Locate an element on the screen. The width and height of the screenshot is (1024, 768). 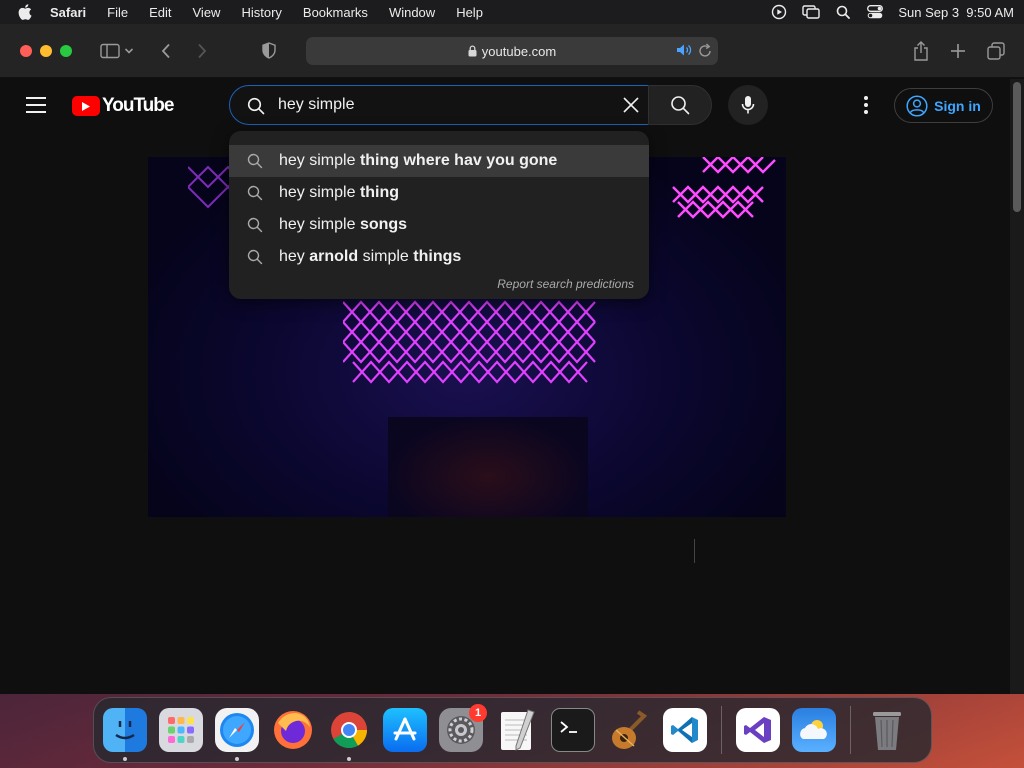
dock-safari-icon is located at coordinates (237, 734).